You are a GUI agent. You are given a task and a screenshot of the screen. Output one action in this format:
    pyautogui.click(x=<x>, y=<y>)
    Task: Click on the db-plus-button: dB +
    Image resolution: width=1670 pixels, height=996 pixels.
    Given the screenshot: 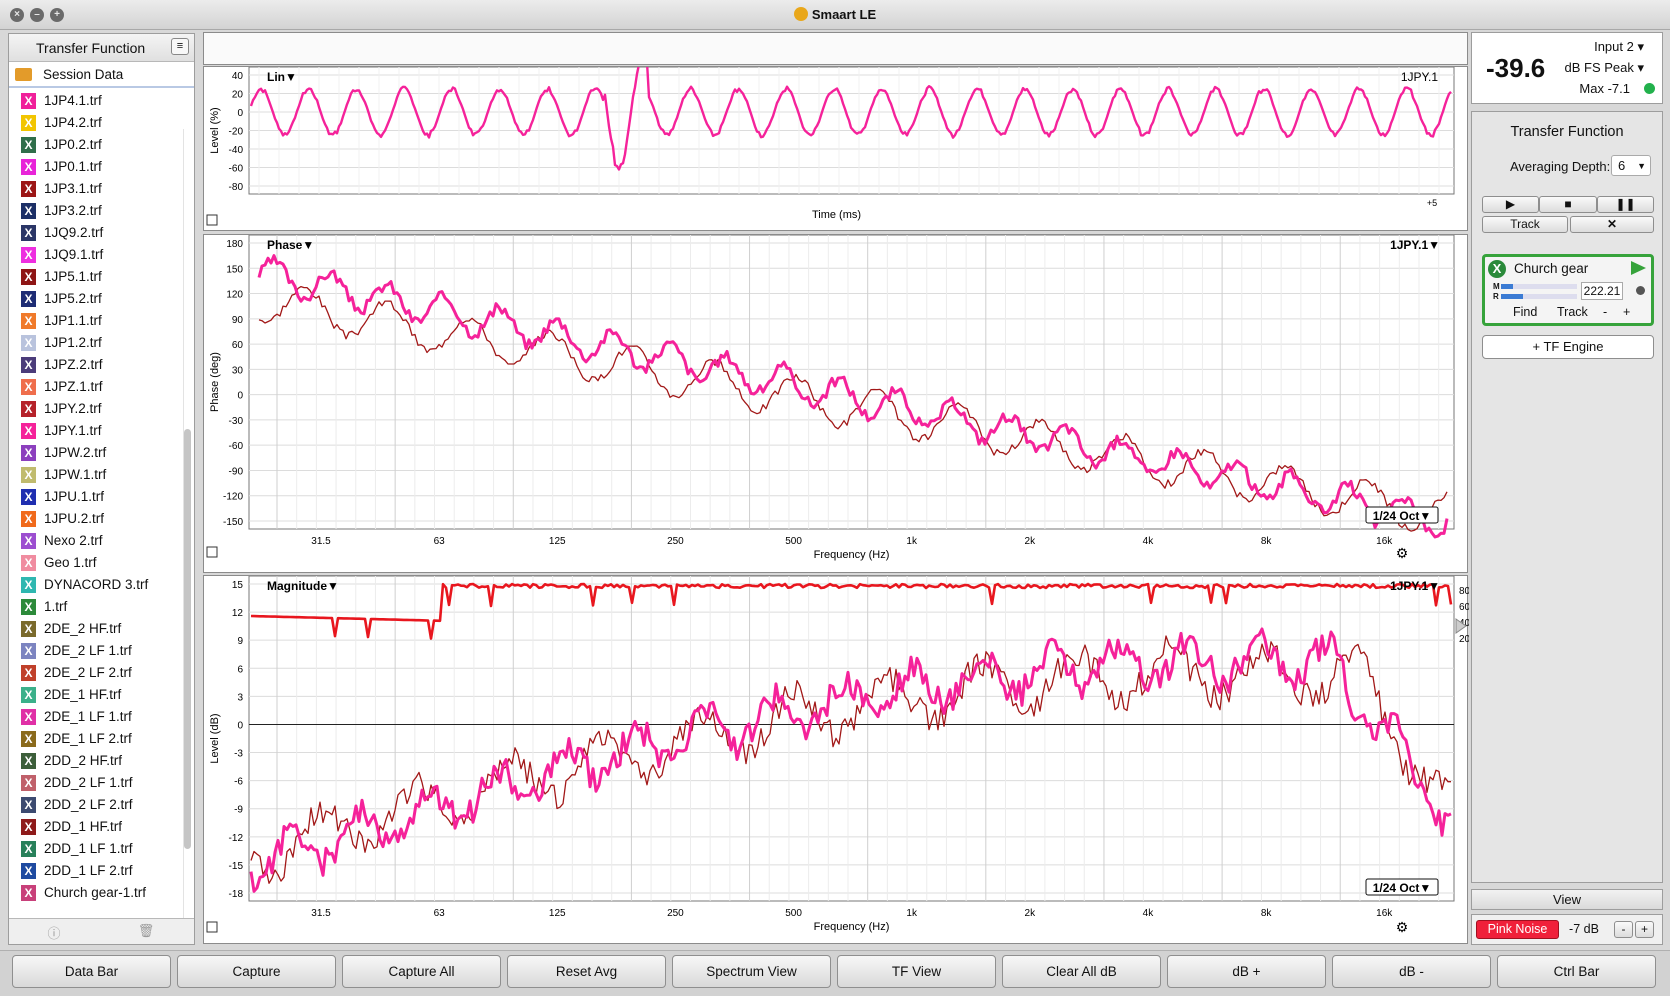 What is the action you would take?
    pyautogui.click(x=1246, y=971)
    